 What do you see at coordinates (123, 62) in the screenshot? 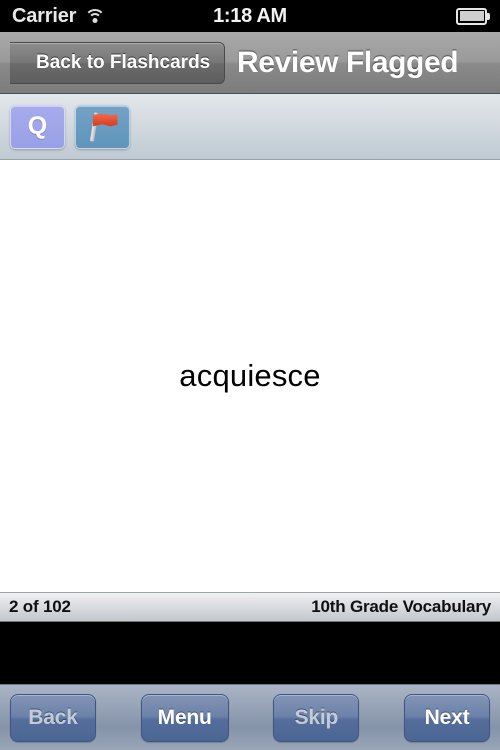
I see `back-button-label: Back to Flashcards` at bounding box center [123, 62].